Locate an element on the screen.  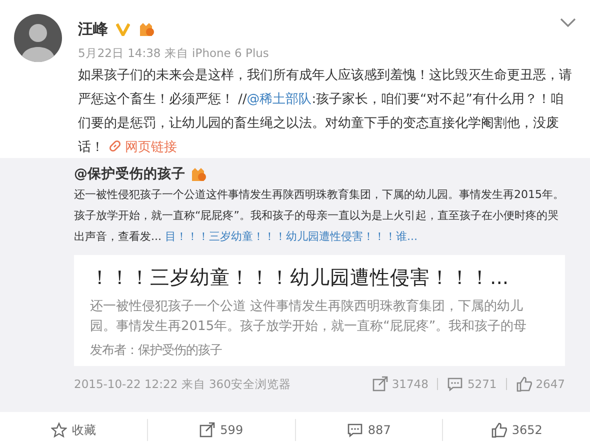
like-count: 2647 is located at coordinates (550, 384).